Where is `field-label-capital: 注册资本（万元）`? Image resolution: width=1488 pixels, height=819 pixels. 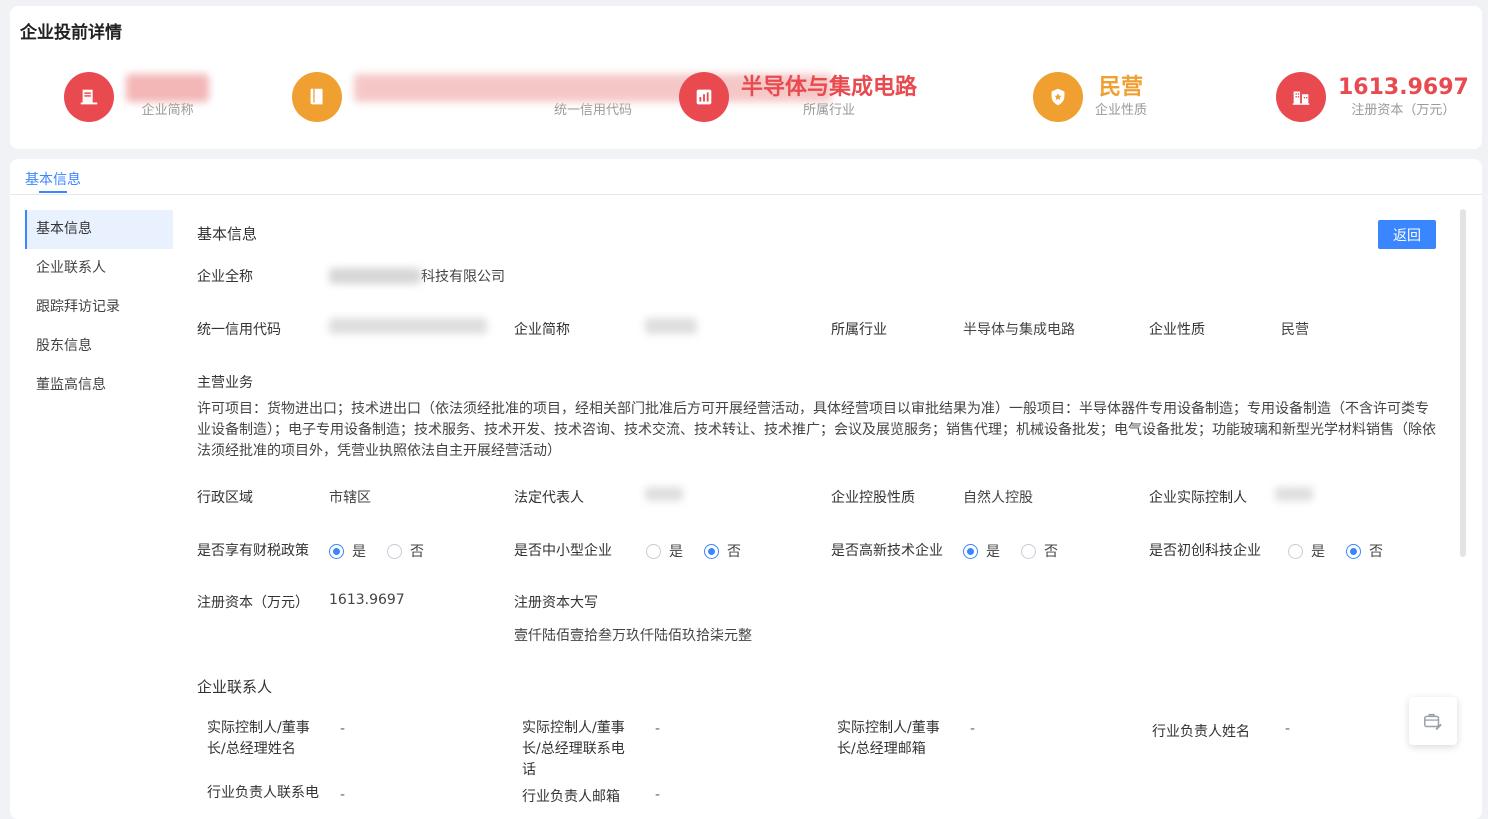
field-label-capital: 注册资本（万元） is located at coordinates (253, 603).